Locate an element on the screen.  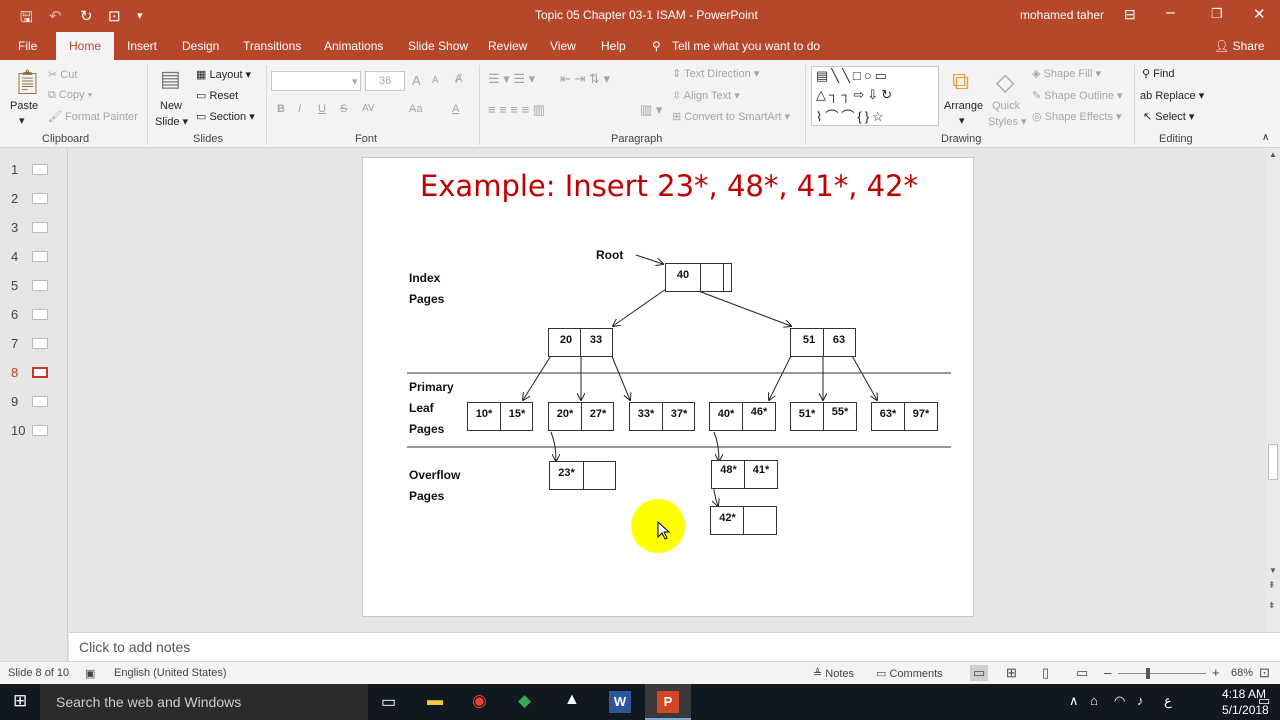
arrange-icon: ⧉ is located at coordinates (960, 82).